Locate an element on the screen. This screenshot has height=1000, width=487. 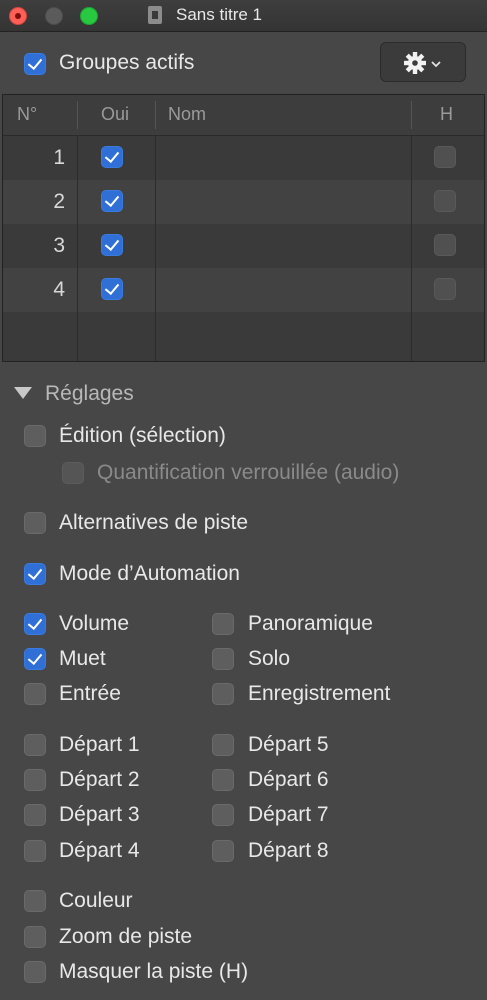
window-title: Sans titre 1 is located at coordinates (219, 14).